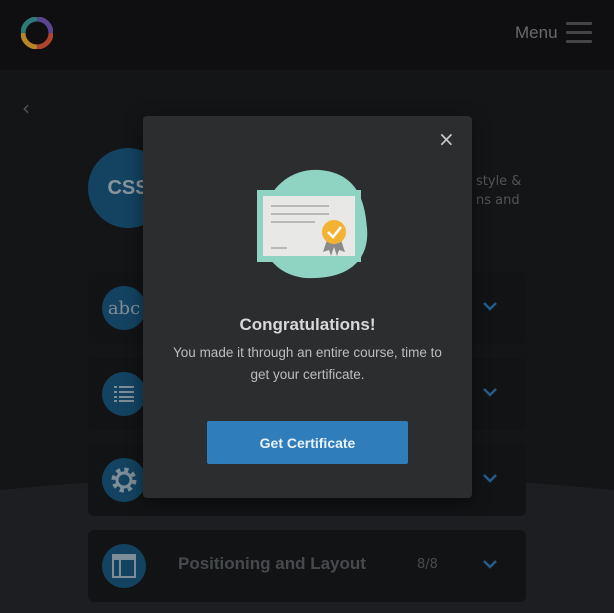 The image size is (614, 613). I want to click on certificate-illustration, so click(312, 224).